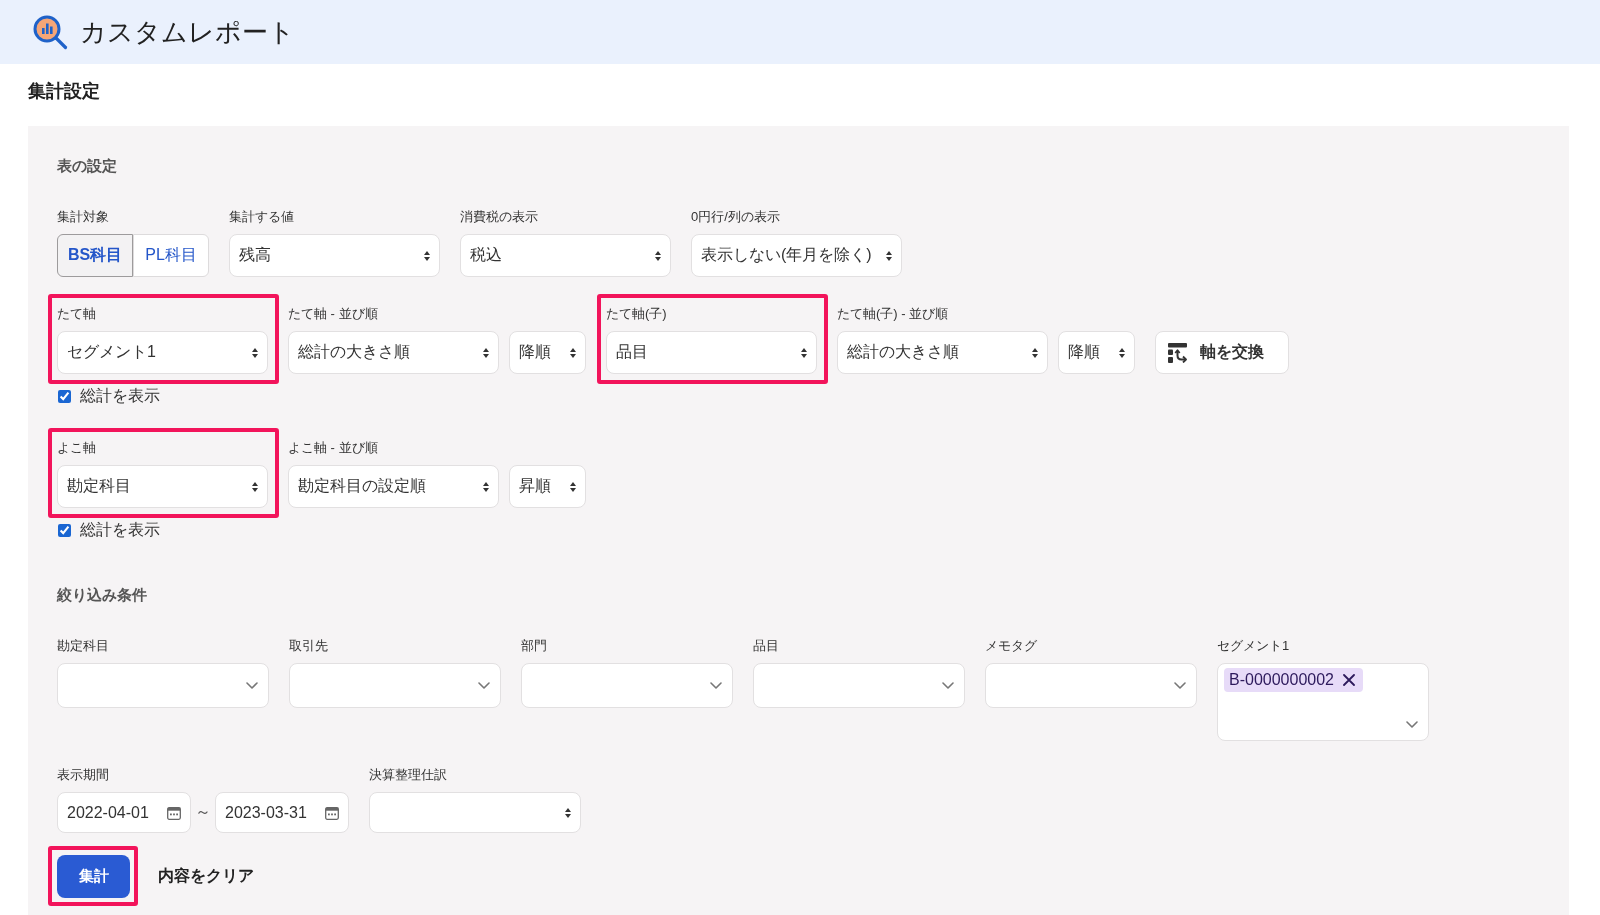 The image size is (1600, 915). I want to click on clear-button: 内容をクリア, so click(206, 876).